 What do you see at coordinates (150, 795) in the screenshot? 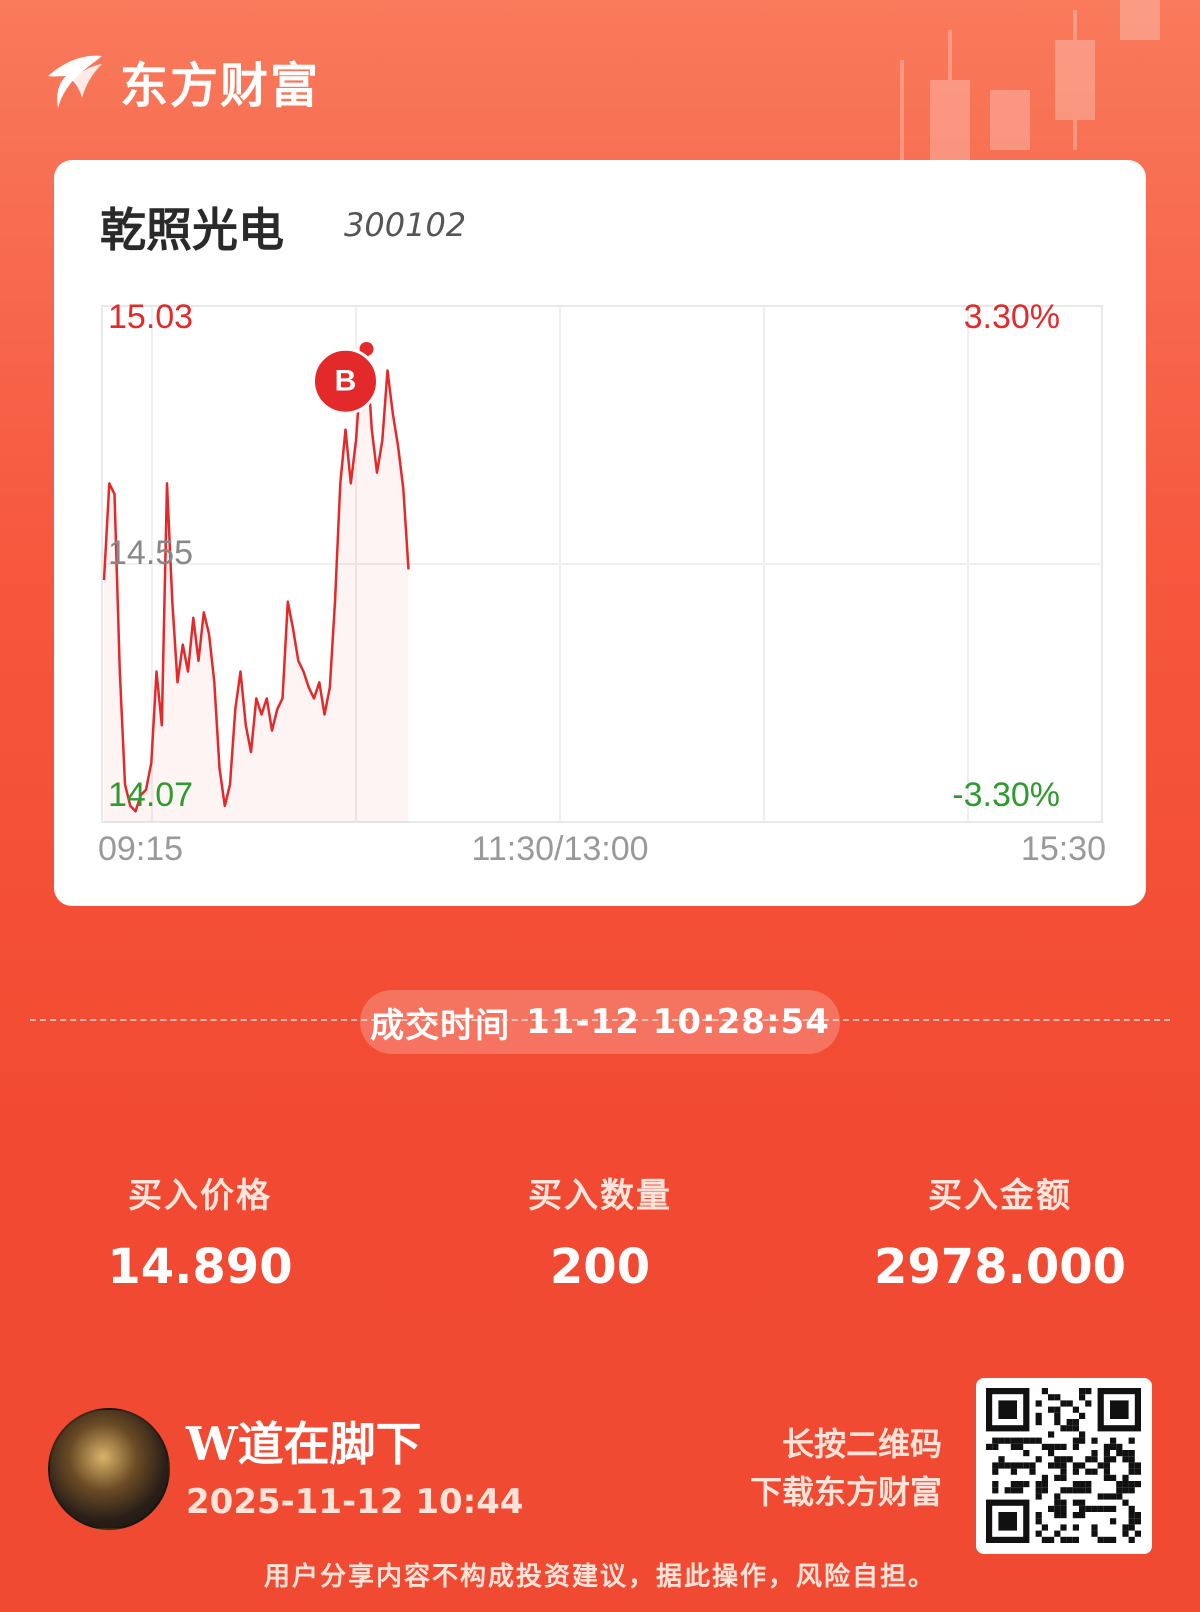
I see `y-label-bottom: 14.07` at bounding box center [150, 795].